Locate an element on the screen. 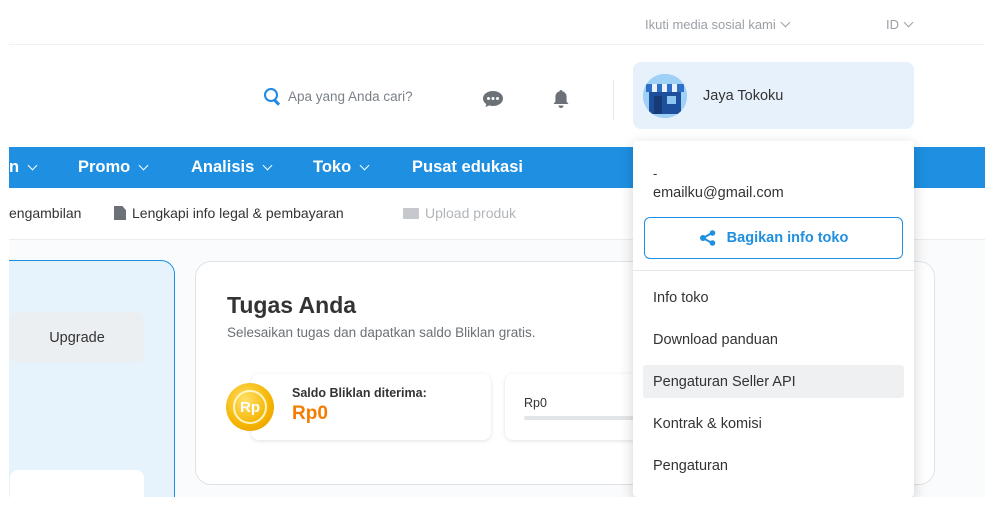  store-account-button: Jaya Tokoku is located at coordinates (773, 95).